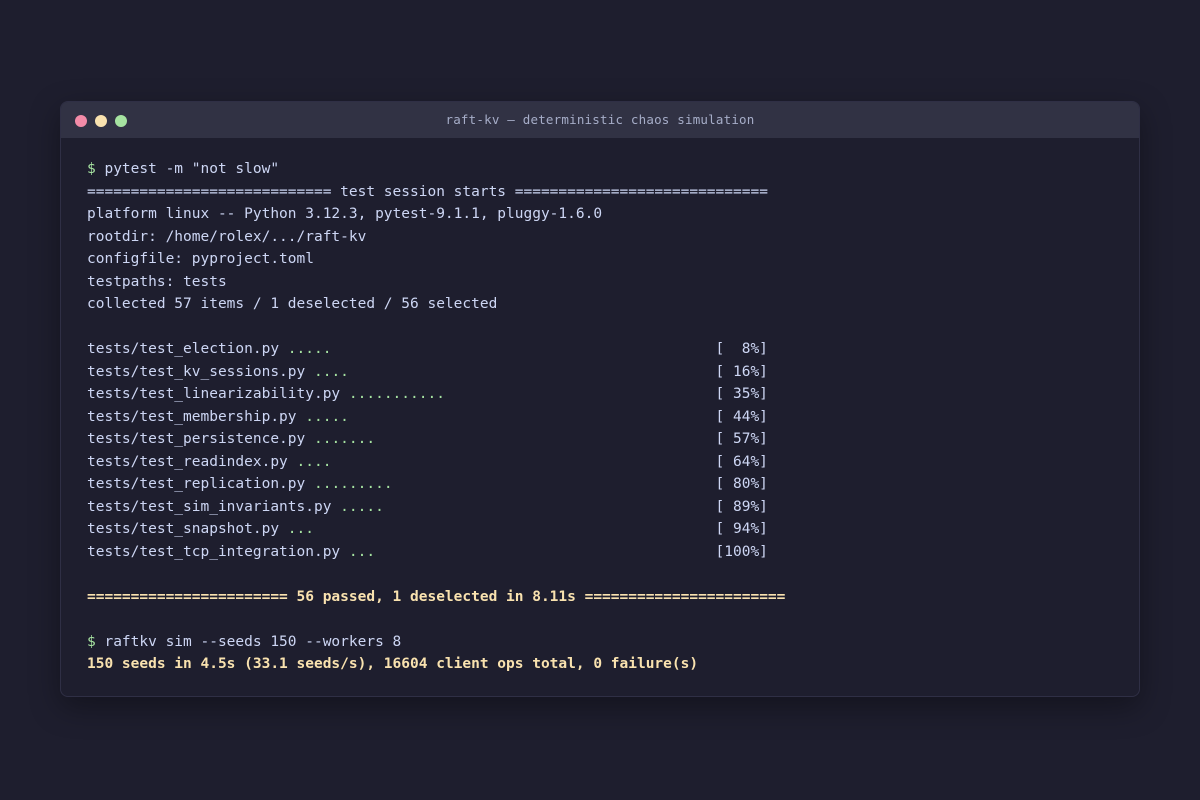 The width and height of the screenshot is (1200, 800). What do you see at coordinates (602, 372) in the screenshot?
I see `test-result-row: tests/test_kv_sessions.py .... [ 16%]` at bounding box center [602, 372].